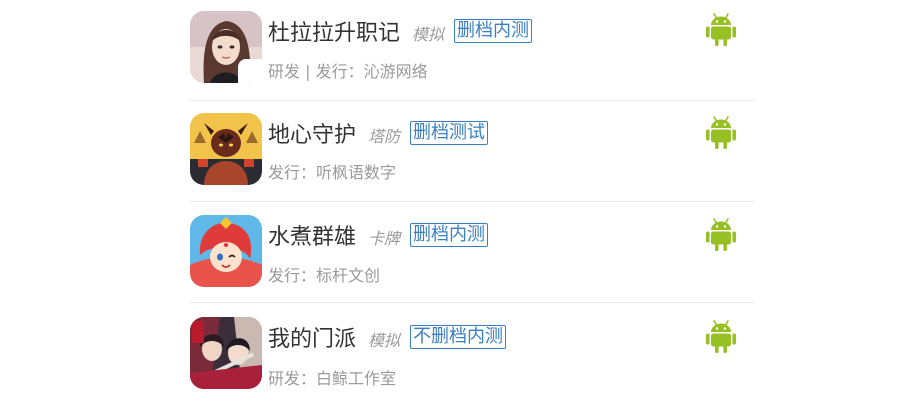  What do you see at coordinates (384, 238) in the screenshot?
I see `genre-label: 卡牌` at bounding box center [384, 238].